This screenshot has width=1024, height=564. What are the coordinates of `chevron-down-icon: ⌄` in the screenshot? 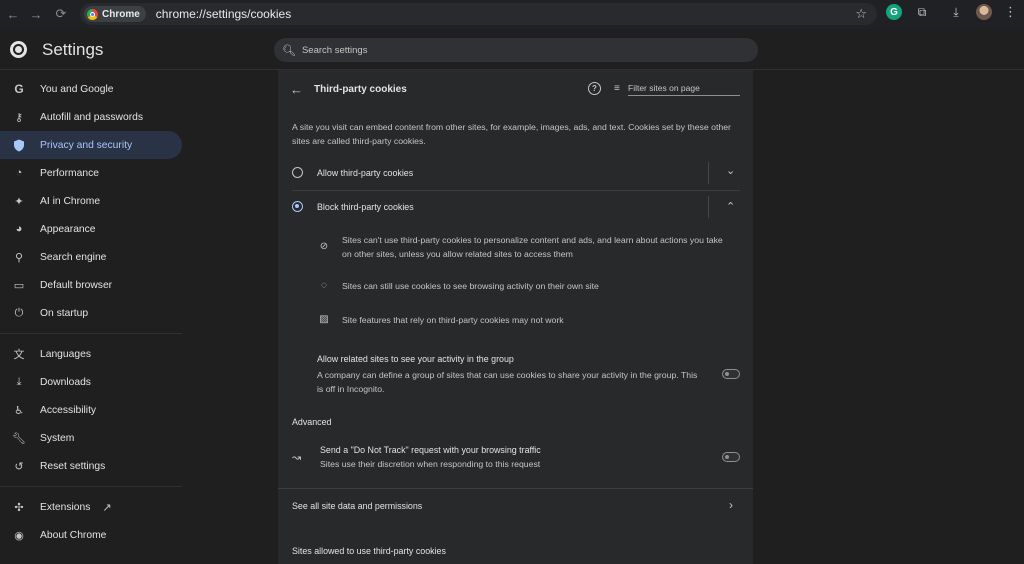 It's located at (730, 170).